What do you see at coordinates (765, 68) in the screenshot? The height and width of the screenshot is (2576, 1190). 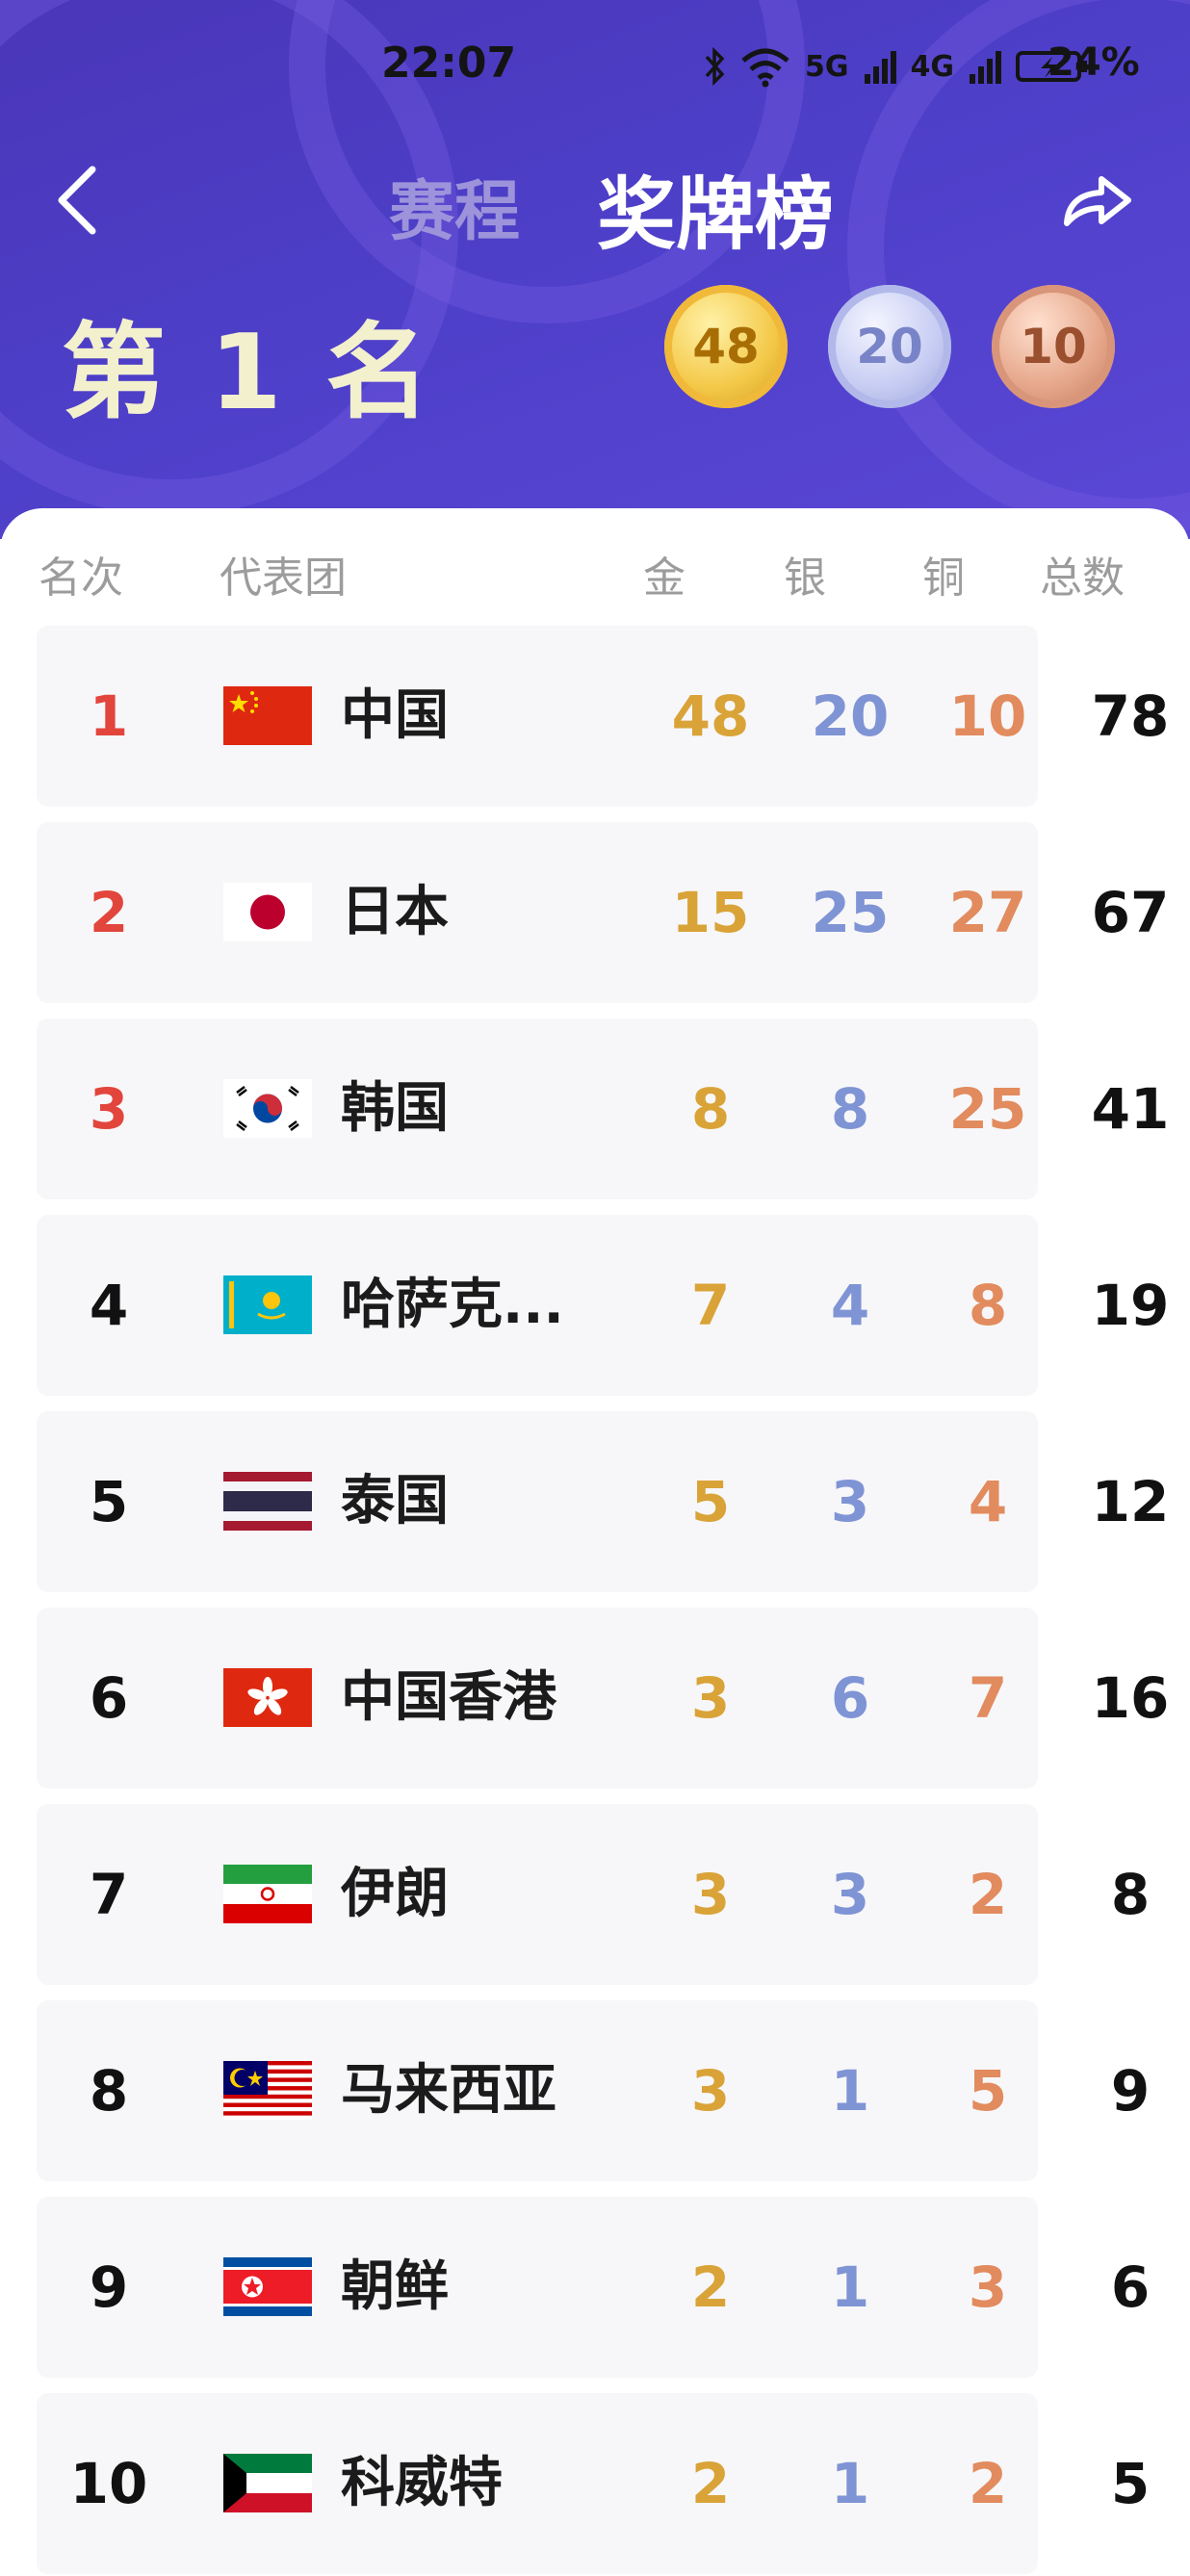 I see `wifi-icon` at bounding box center [765, 68].